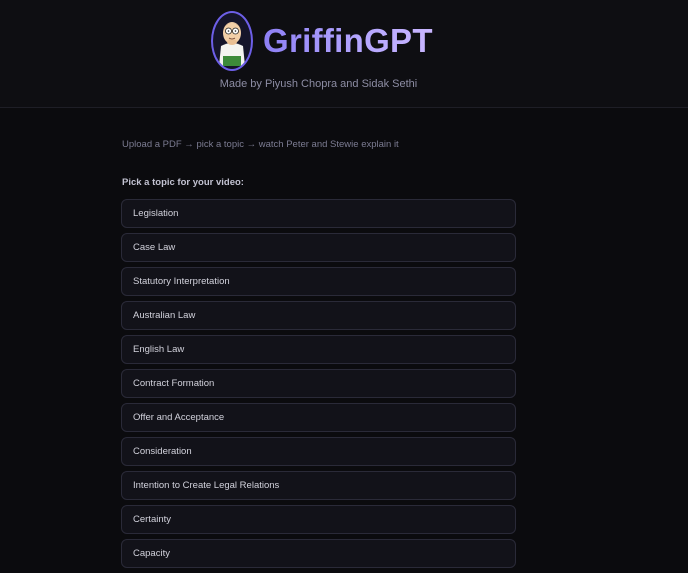  Describe the element at coordinates (181, 281) in the screenshot. I see `topic-label: Statutory Interpretation` at that location.